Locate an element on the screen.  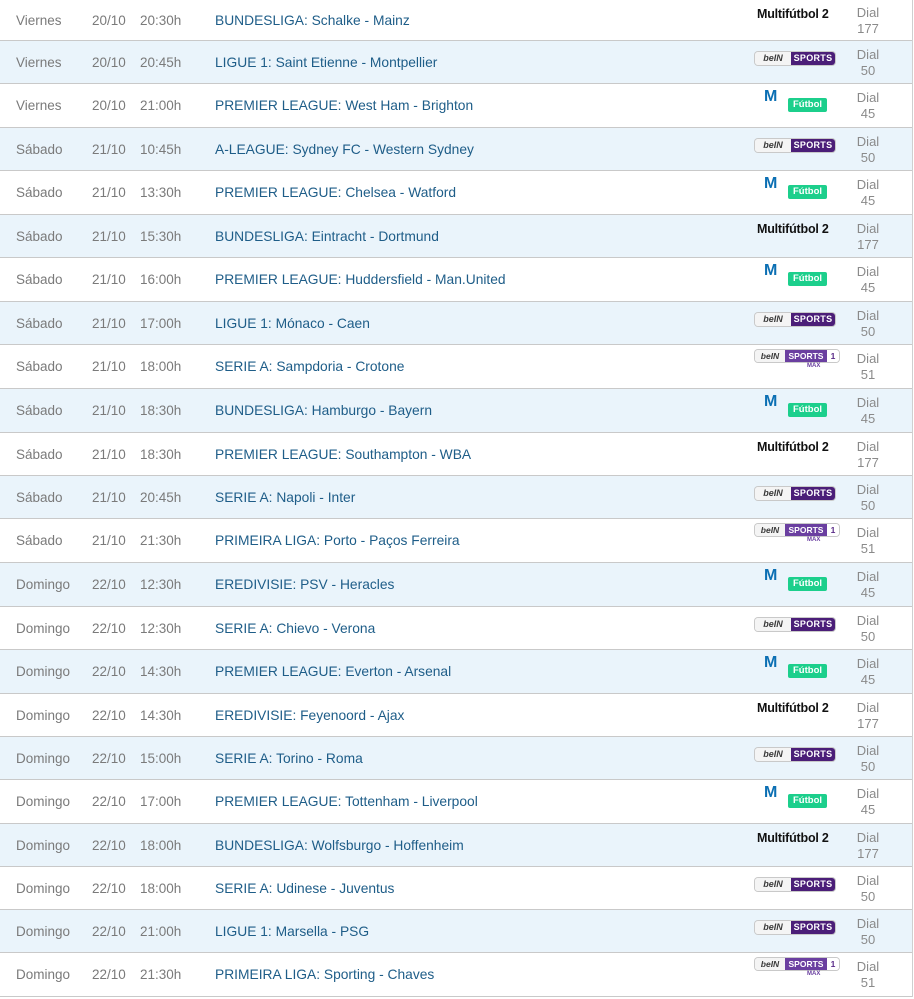
match-link: SERIE A: Napoli - Inter is located at coordinates (285, 497).